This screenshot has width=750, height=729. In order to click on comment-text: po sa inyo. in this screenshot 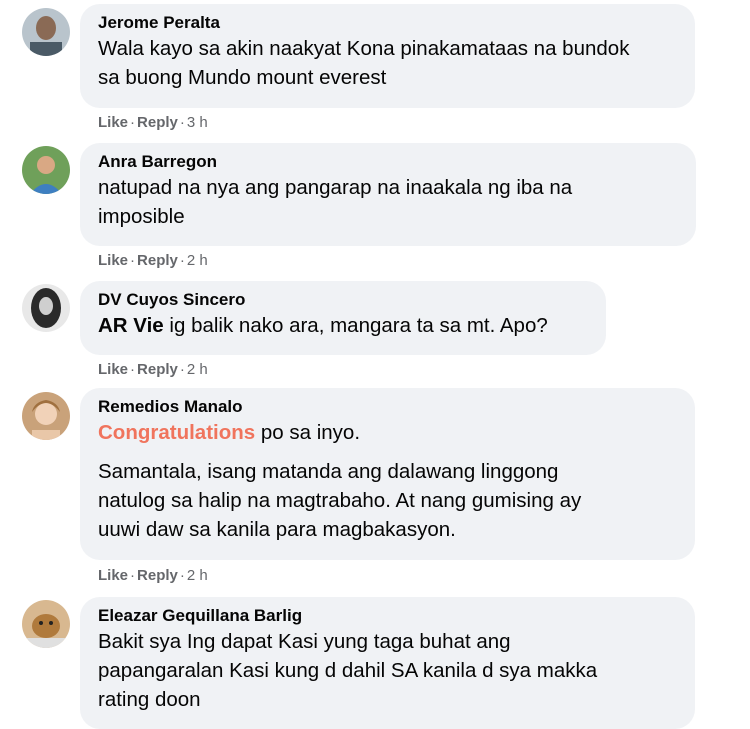, I will do `click(308, 432)`.